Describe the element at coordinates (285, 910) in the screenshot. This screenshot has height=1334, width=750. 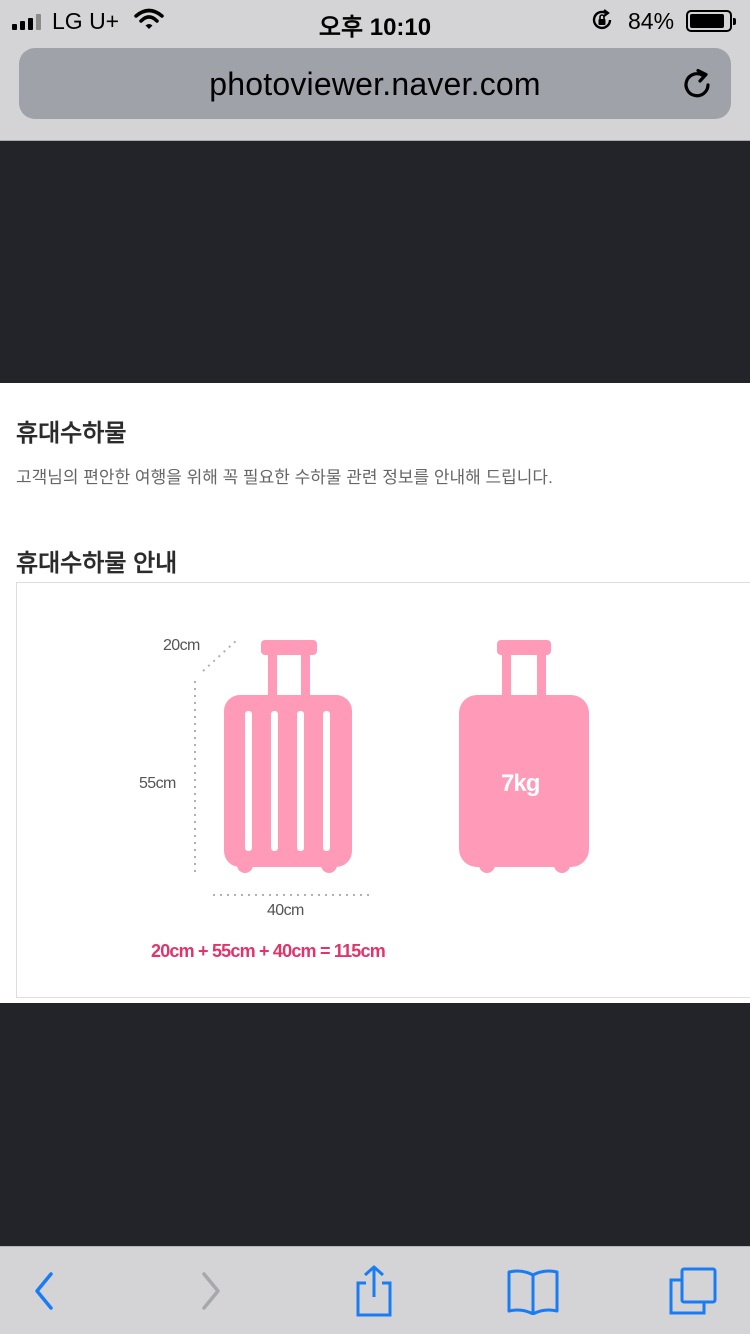
I see `width-label: 40cm` at that location.